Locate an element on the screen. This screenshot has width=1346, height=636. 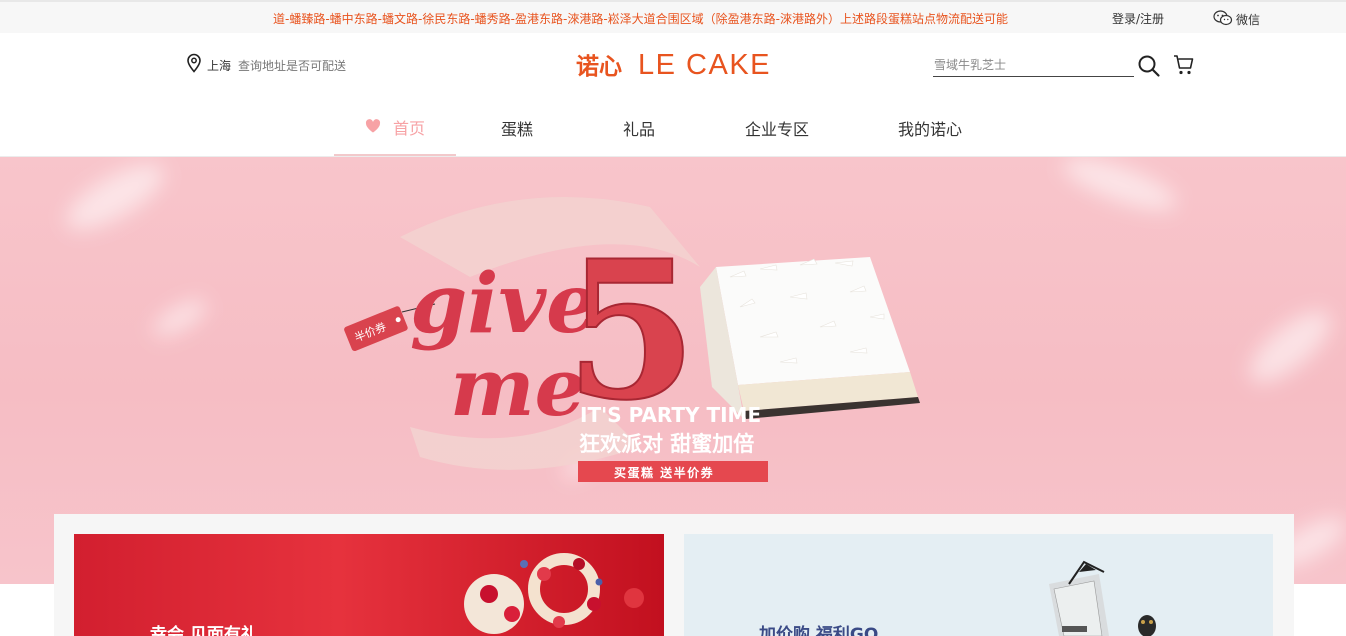
svg-text: 狂欢派对 甜蜜加倍 is located at coordinates (666, 444).